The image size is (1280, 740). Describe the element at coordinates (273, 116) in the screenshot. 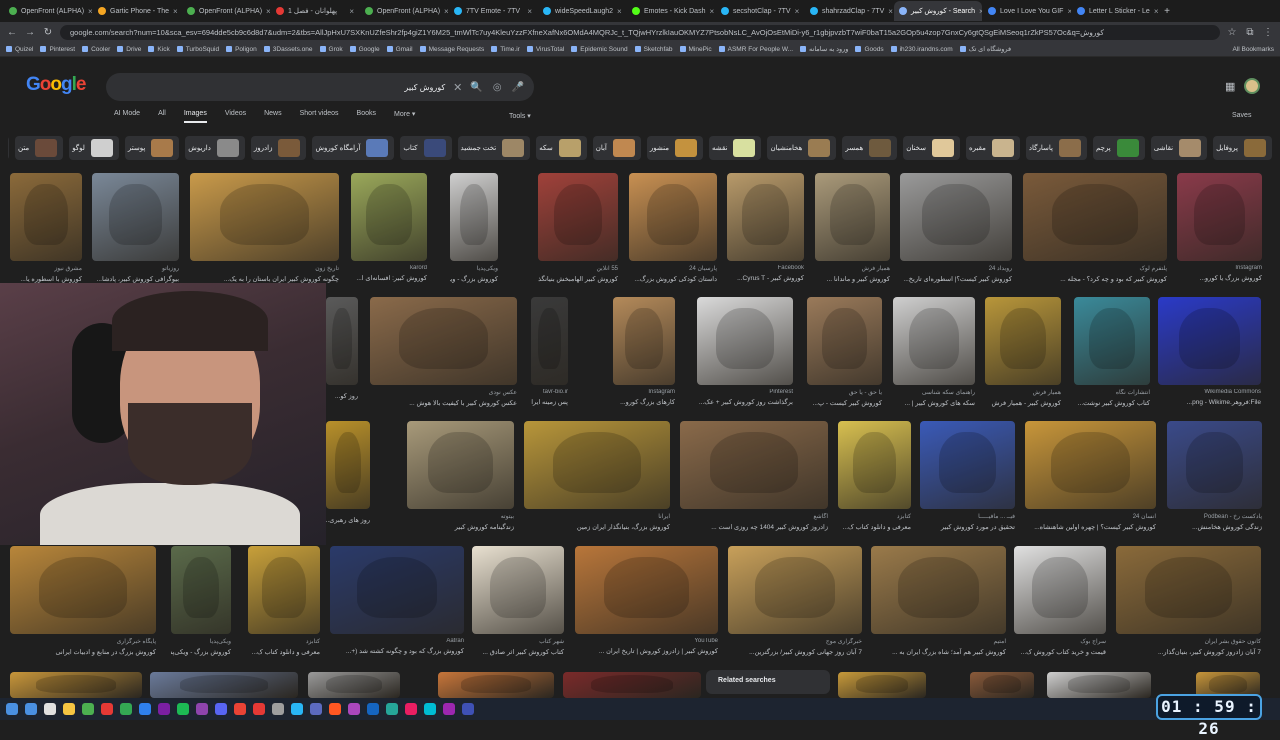

I see `filter-news: News` at that location.